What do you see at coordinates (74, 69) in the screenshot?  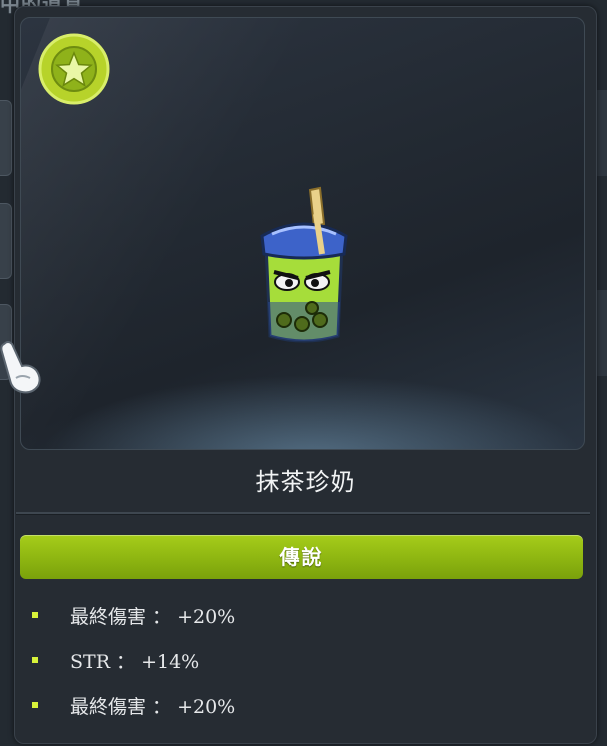 I see `star-badge-icon` at bounding box center [74, 69].